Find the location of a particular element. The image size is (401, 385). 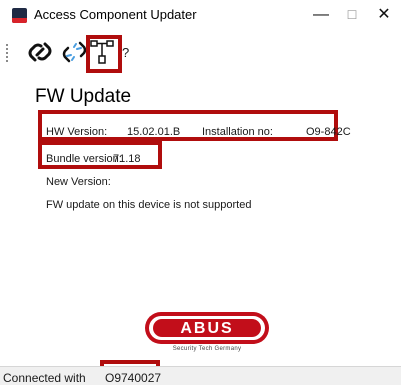

toolbar-grip is located at coordinates (7, 53).